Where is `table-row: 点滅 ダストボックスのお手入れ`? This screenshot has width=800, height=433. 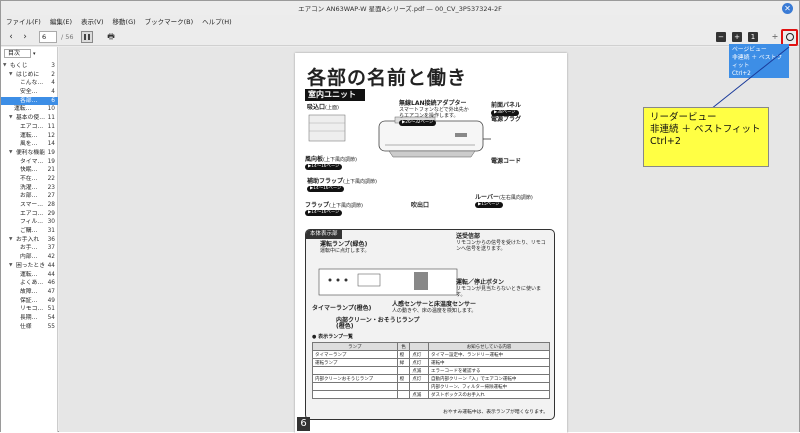 table-row: 点滅 ダストボックスのお手入れ is located at coordinates (431, 394).